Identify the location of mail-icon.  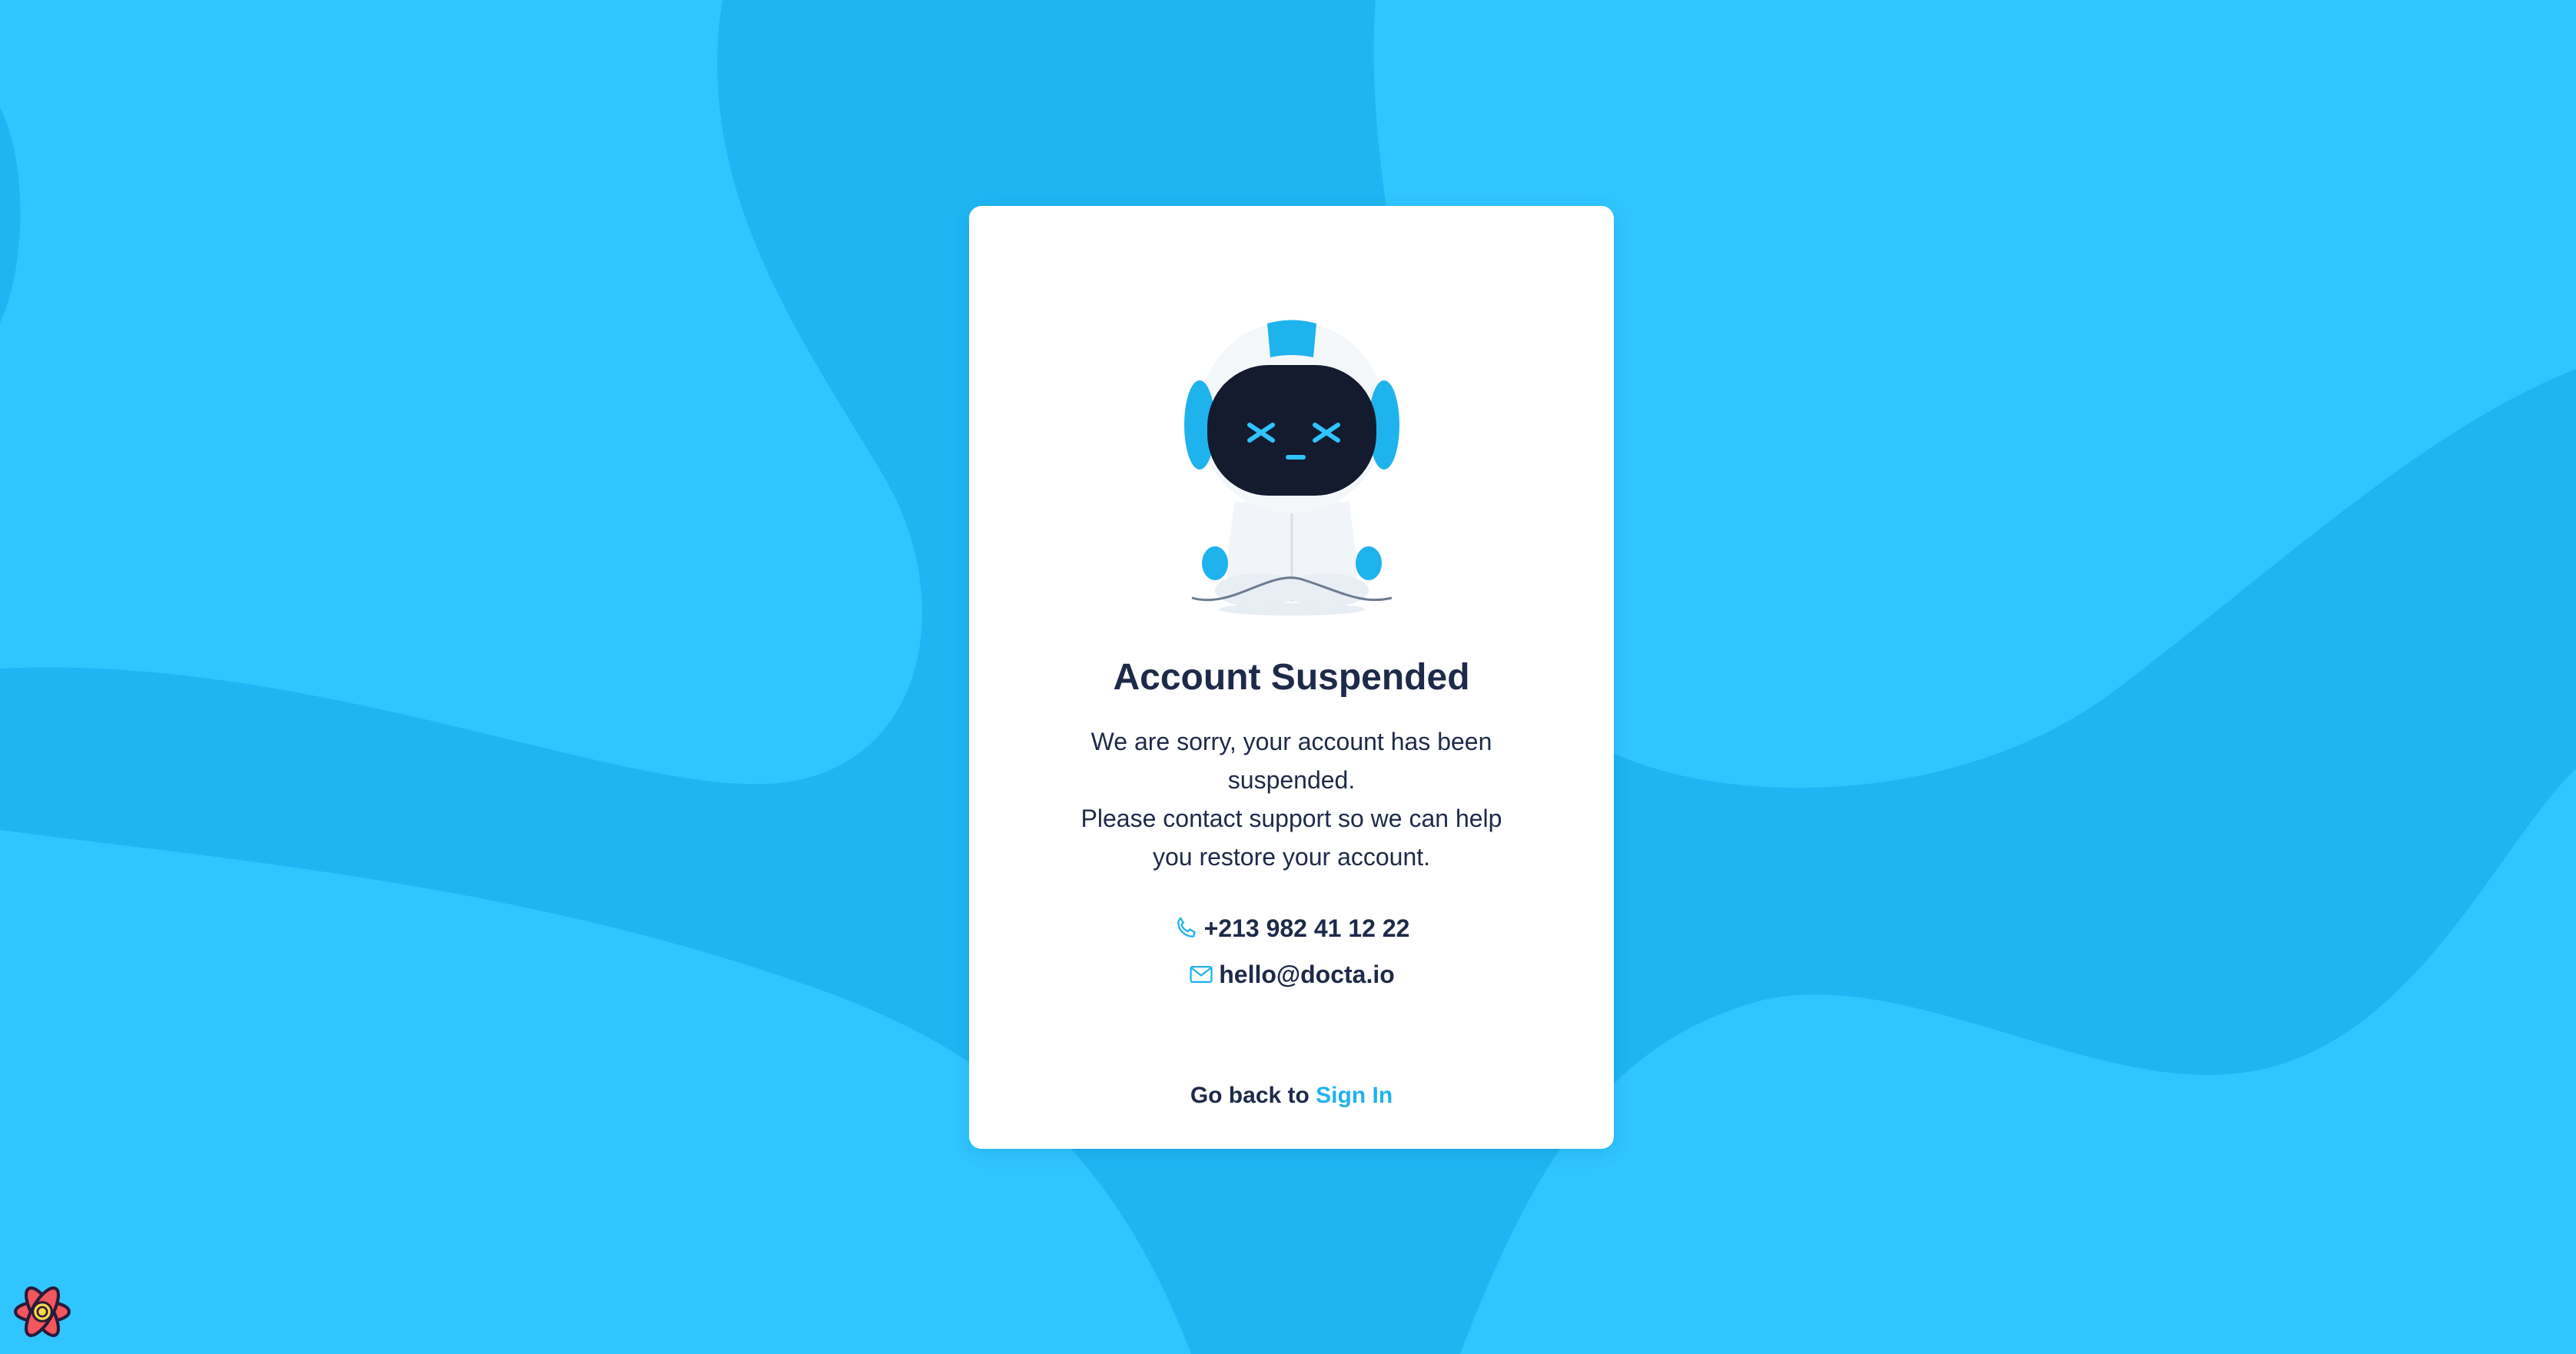
(1201, 974).